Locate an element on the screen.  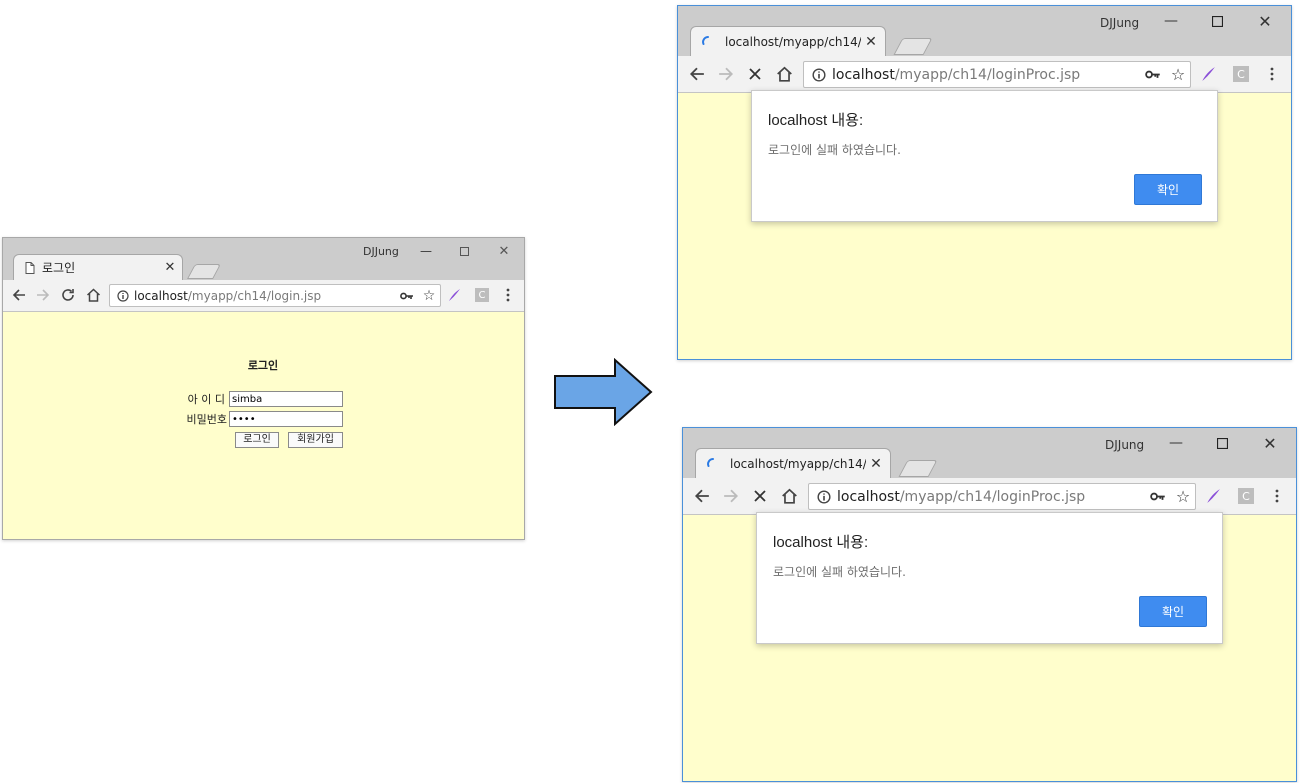
page-content: 로그인 아 이 디 비밀번호 로그인 회원가입 is located at coordinates (263, 425).